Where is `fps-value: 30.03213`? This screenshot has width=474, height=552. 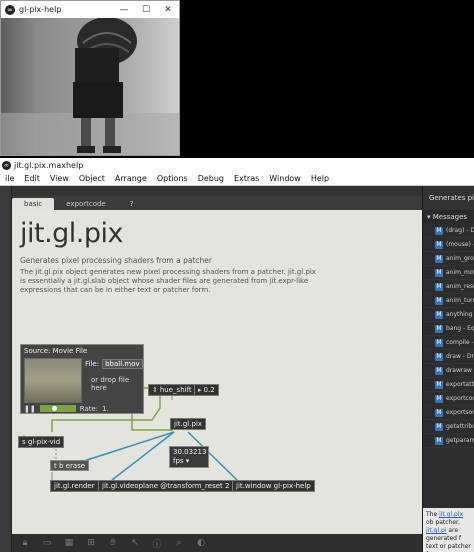 fps-value: 30.03213 is located at coordinates (190, 452).